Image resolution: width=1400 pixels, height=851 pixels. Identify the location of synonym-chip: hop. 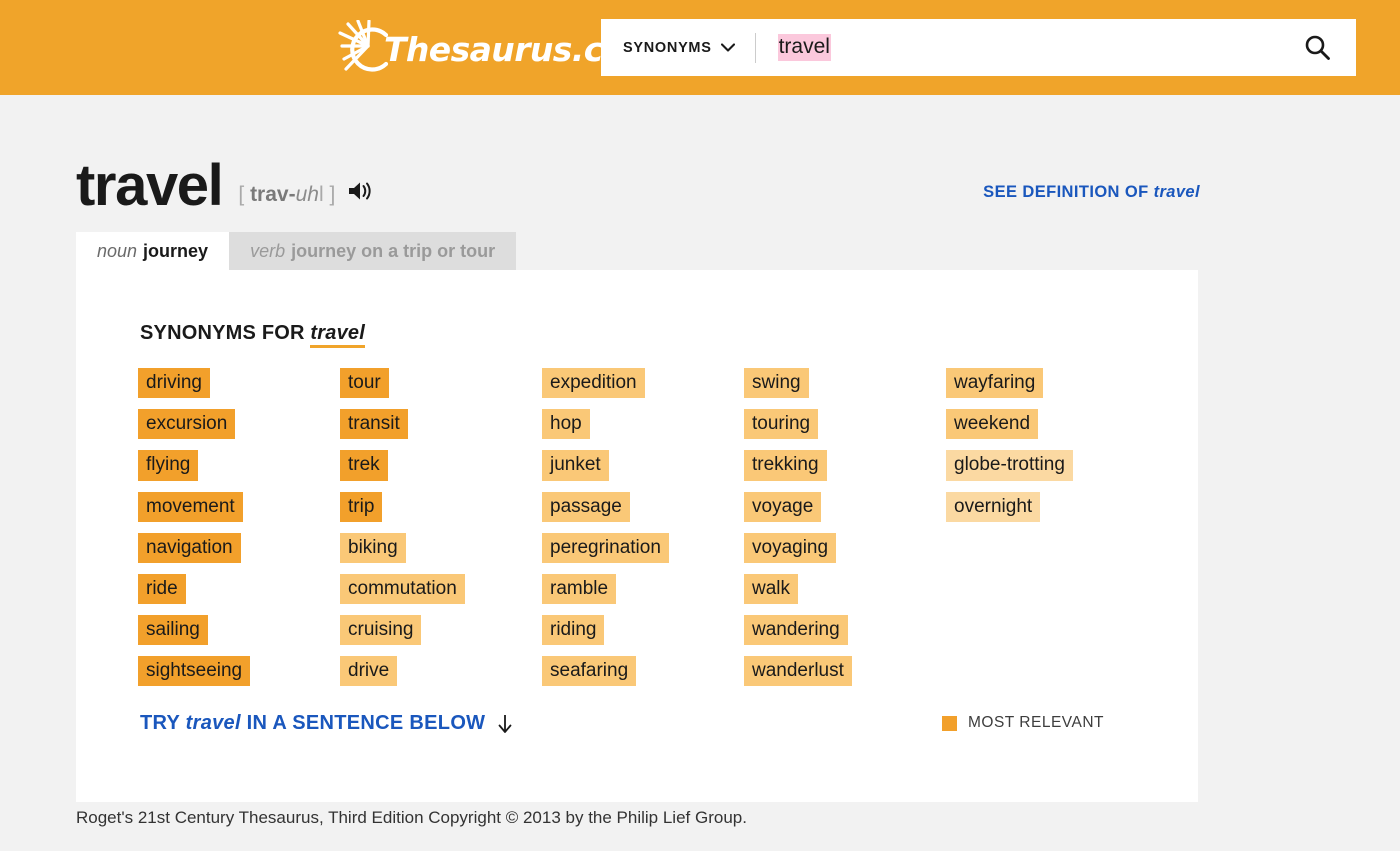
(566, 424).